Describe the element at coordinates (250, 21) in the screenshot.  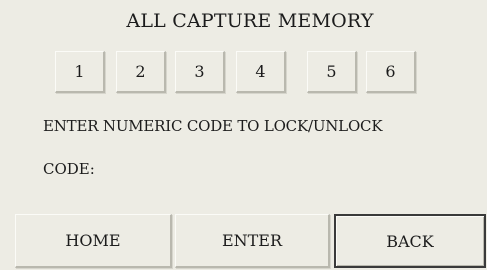
I see `page-title: ALL CAPTURE MEMORY` at that location.